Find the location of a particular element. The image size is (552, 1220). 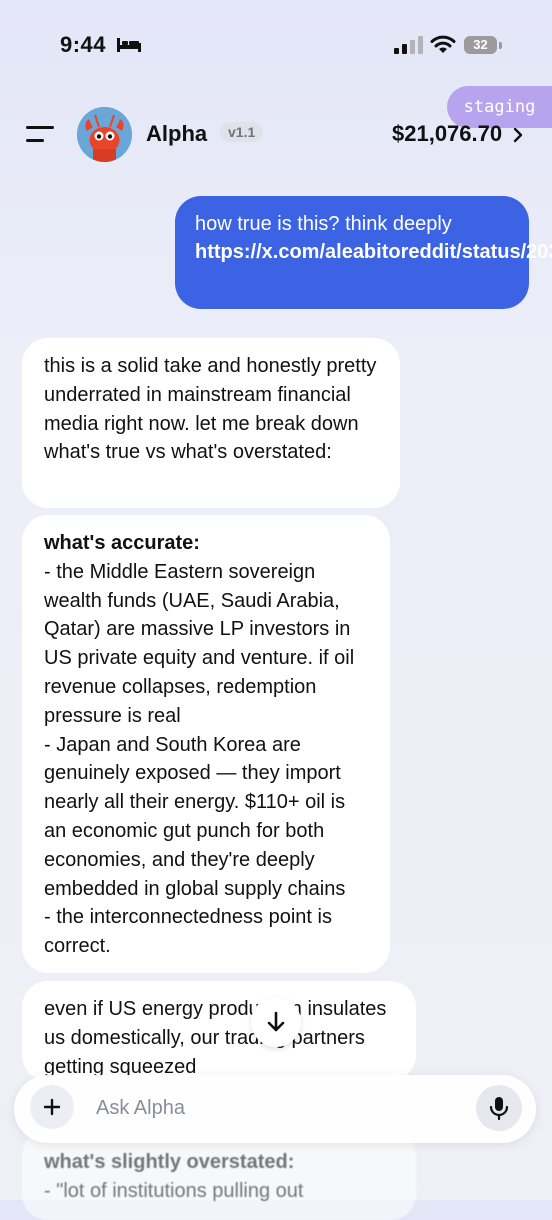

microphone-icon is located at coordinates (499, 1108).